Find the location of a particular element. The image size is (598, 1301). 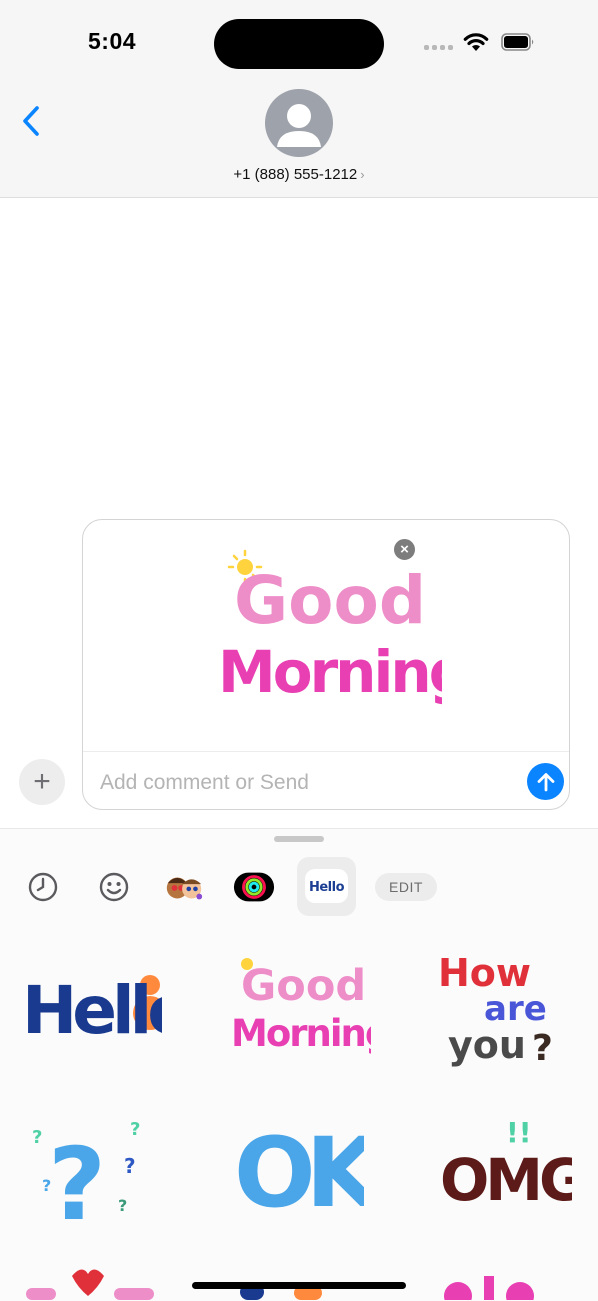

ok-sticker: OK is located at coordinates (299, 1168).